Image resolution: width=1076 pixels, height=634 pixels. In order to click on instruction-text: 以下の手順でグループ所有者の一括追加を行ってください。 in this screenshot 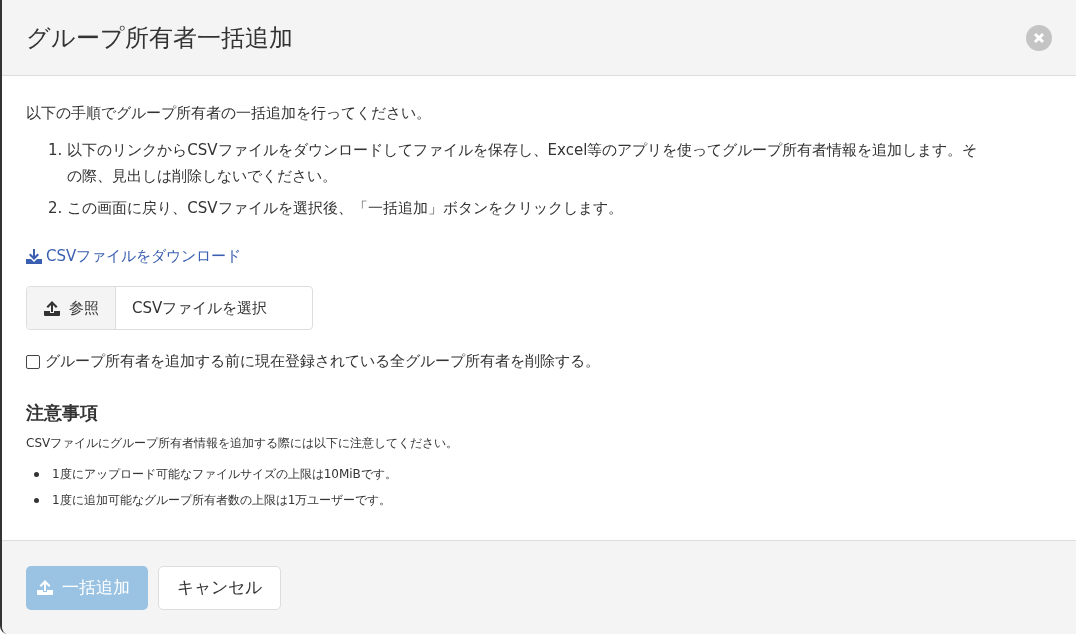, I will do `click(229, 113)`.